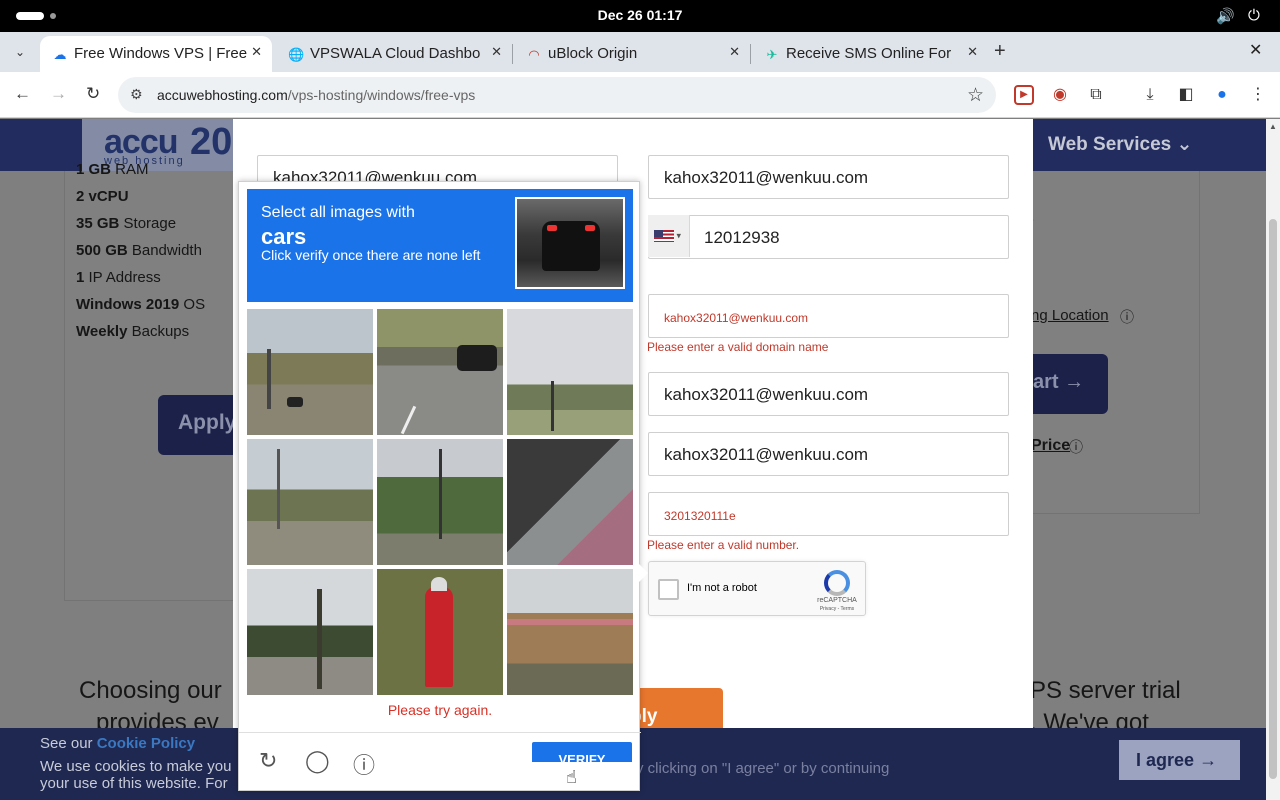 Image resolution: width=1280 pixels, height=800 pixels. What do you see at coordinates (669, 236) in the screenshot?
I see `country-code-select: ▾` at bounding box center [669, 236].